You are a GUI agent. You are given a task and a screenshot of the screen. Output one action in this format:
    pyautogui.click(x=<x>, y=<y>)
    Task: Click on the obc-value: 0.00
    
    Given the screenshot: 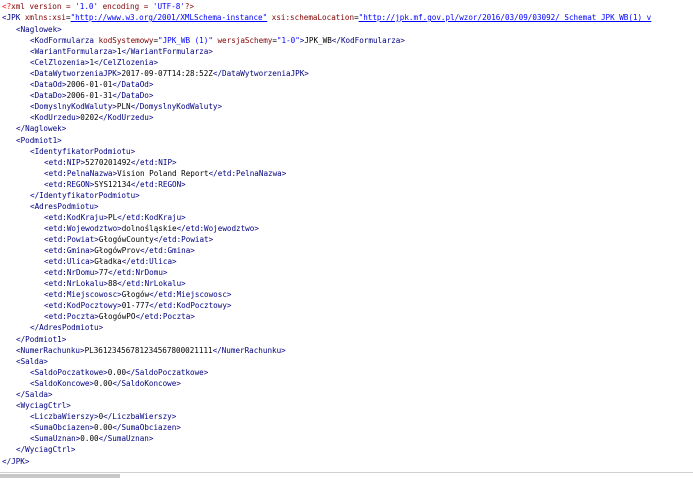 What is the action you would take?
    pyautogui.click(x=103, y=427)
    